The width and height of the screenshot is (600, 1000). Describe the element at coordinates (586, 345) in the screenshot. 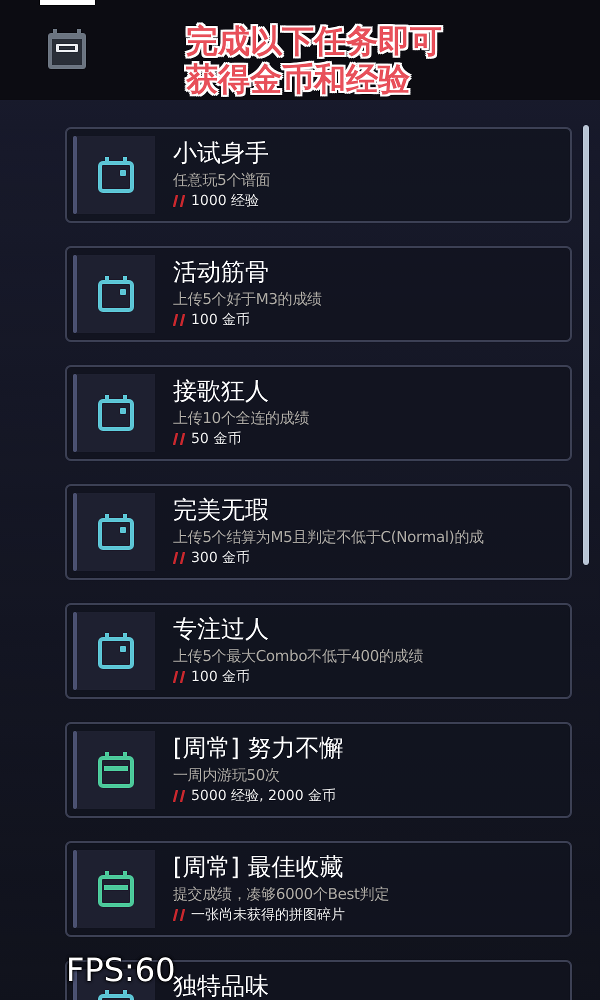

I see `scrollbar` at that location.